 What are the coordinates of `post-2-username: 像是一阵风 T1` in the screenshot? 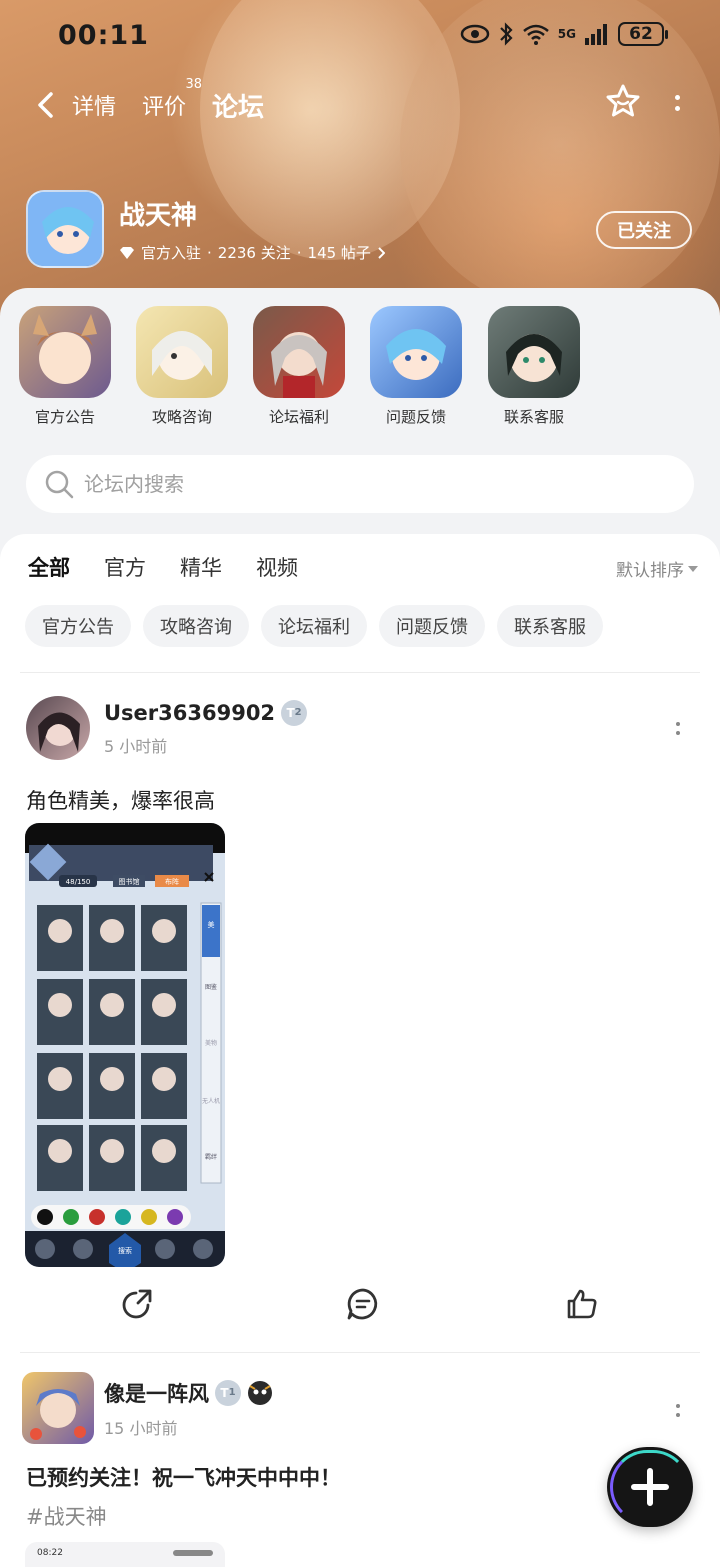 It's located at (188, 1393).